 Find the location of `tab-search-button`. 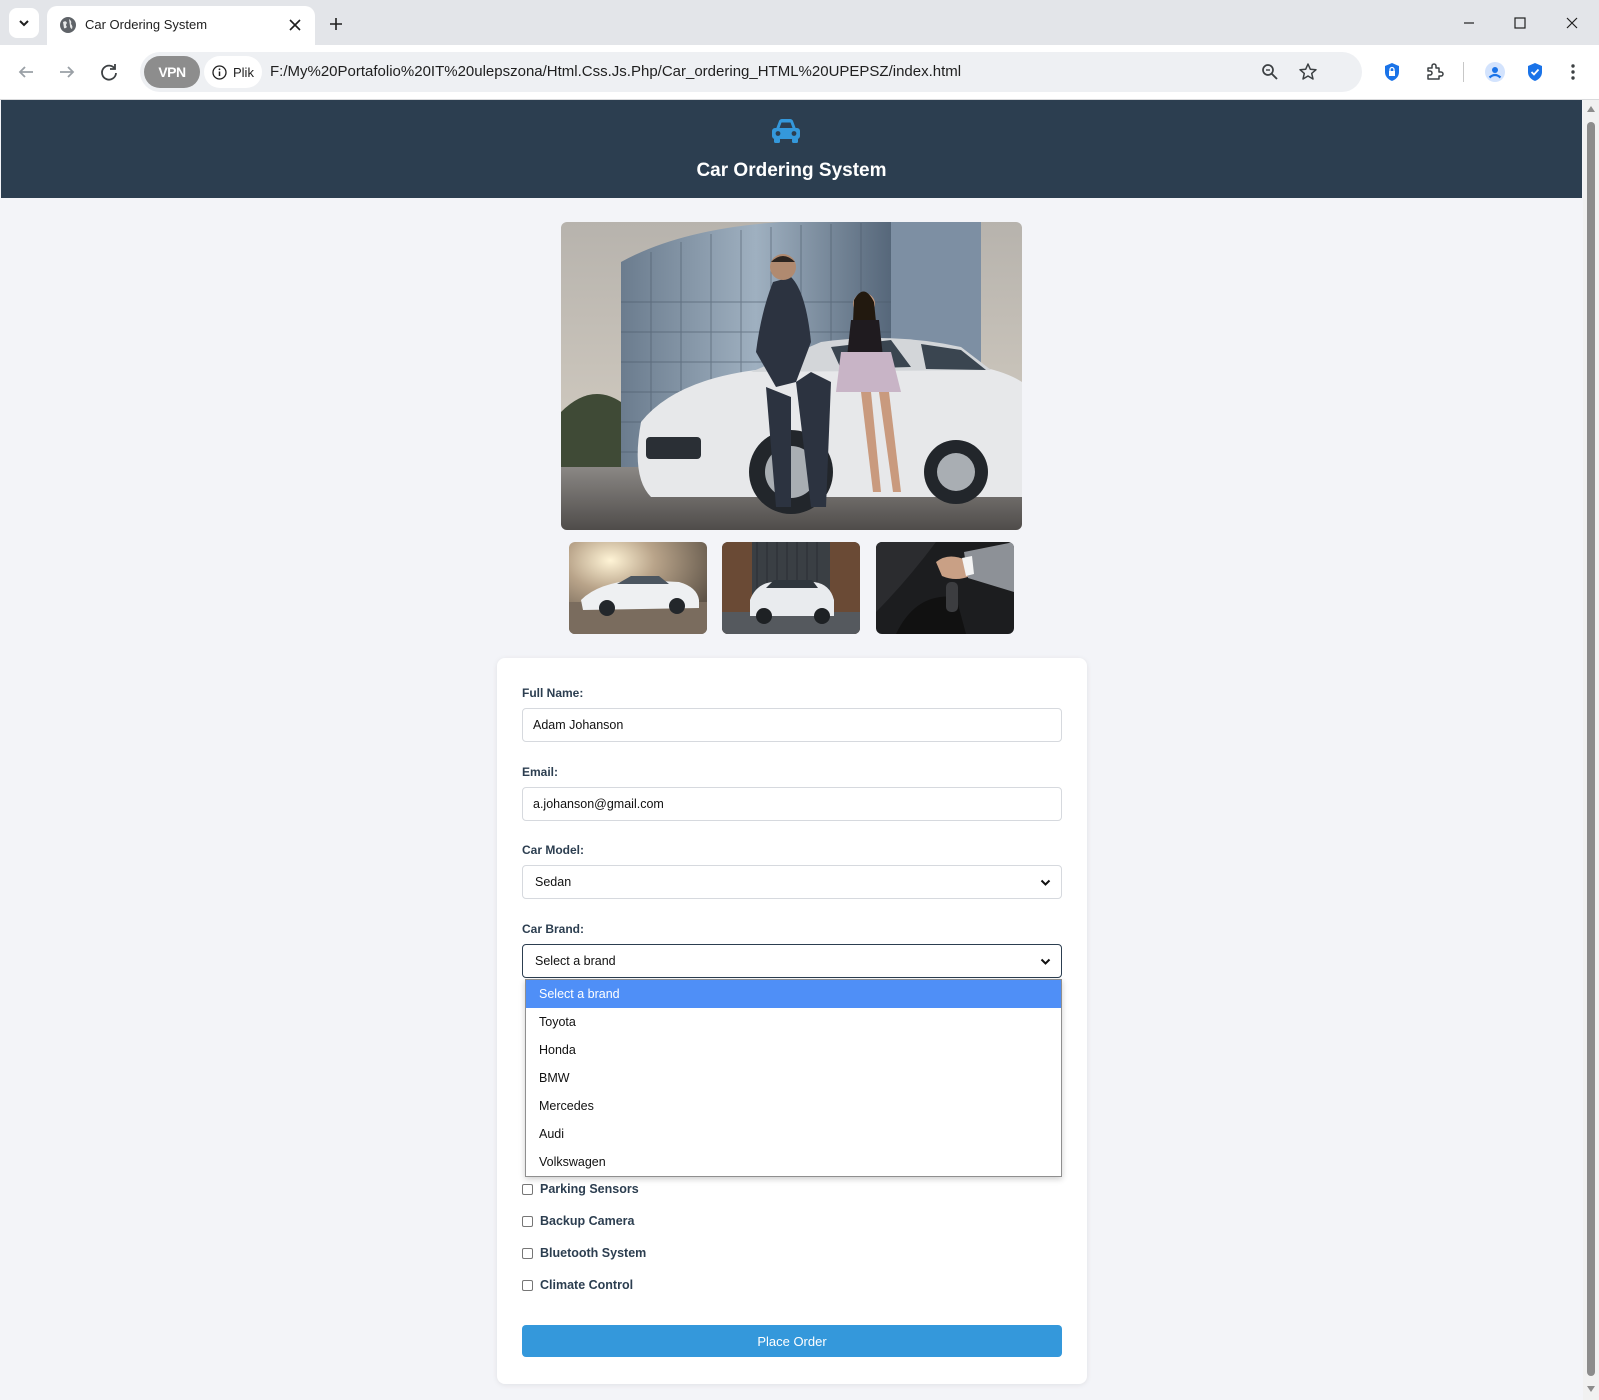

tab-search-button is located at coordinates (24, 23).